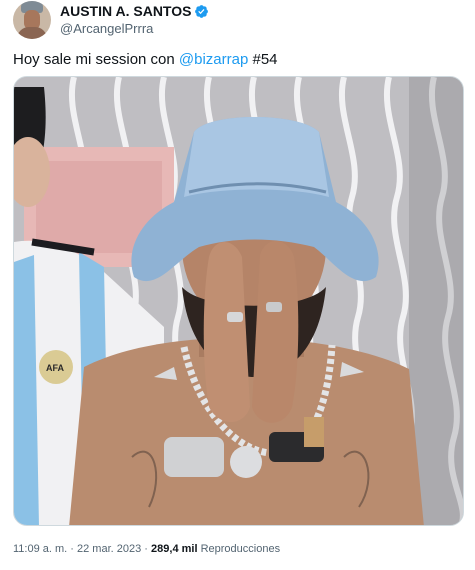 Image resolution: width=475 pixels, height=570 pixels. What do you see at coordinates (240, 549) in the screenshot?
I see `views-label: Reproducciones` at bounding box center [240, 549].